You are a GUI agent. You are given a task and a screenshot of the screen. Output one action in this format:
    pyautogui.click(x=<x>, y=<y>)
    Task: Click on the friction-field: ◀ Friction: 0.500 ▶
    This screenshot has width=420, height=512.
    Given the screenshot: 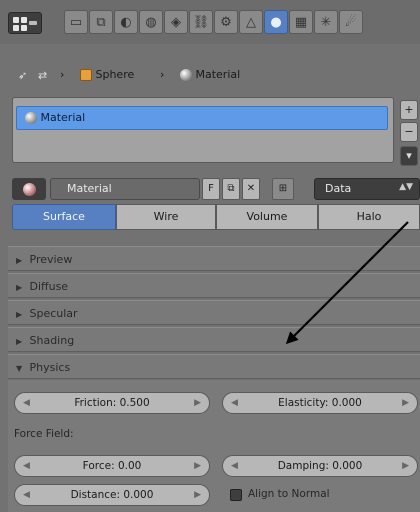 What is the action you would take?
    pyautogui.click(x=112, y=403)
    